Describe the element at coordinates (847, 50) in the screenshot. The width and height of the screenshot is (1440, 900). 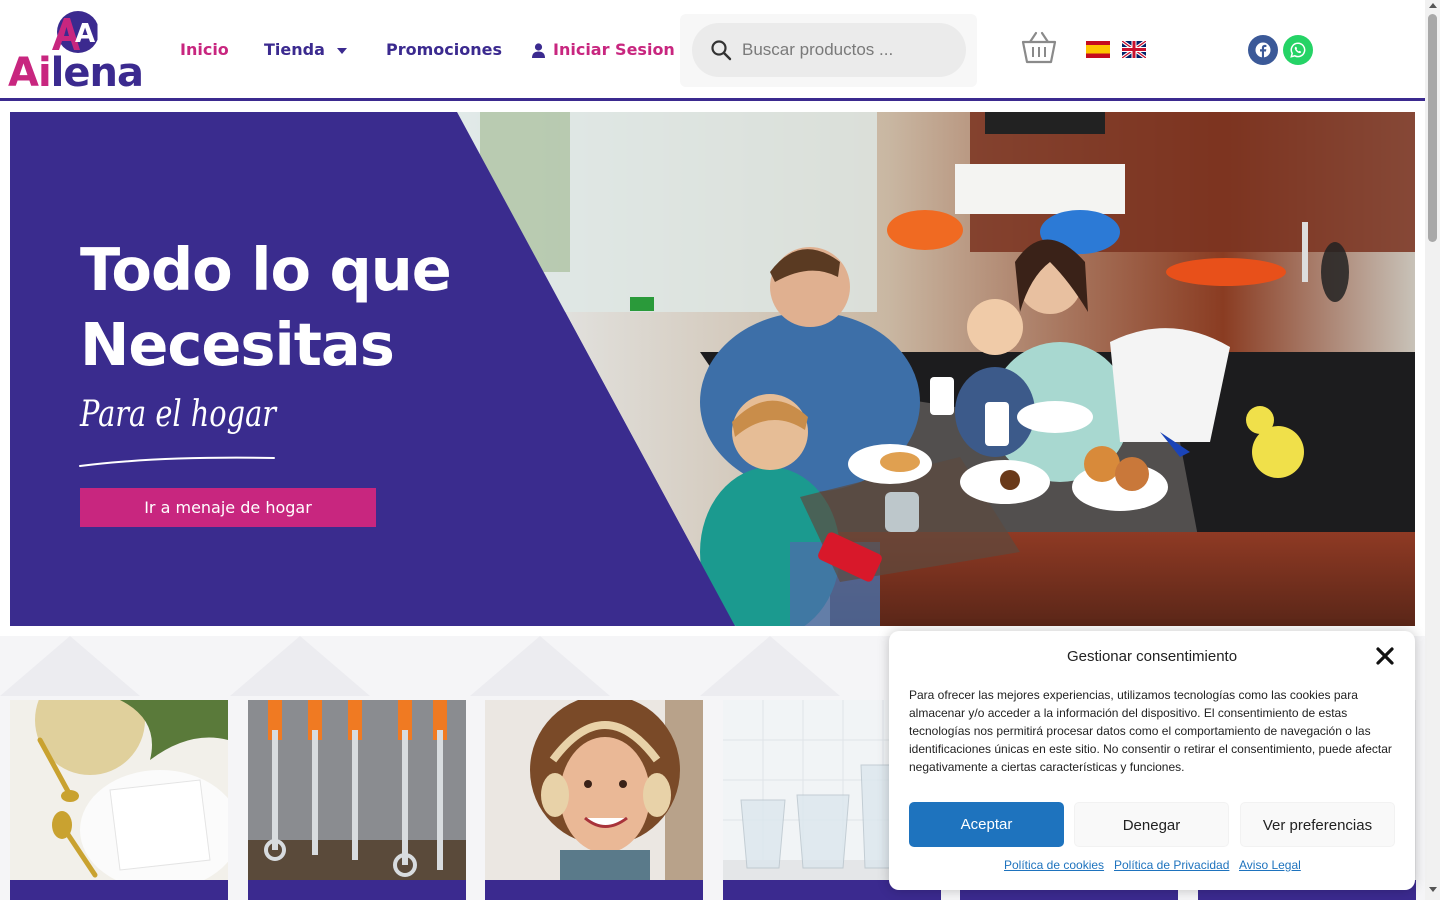
I see `search-input` at that location.